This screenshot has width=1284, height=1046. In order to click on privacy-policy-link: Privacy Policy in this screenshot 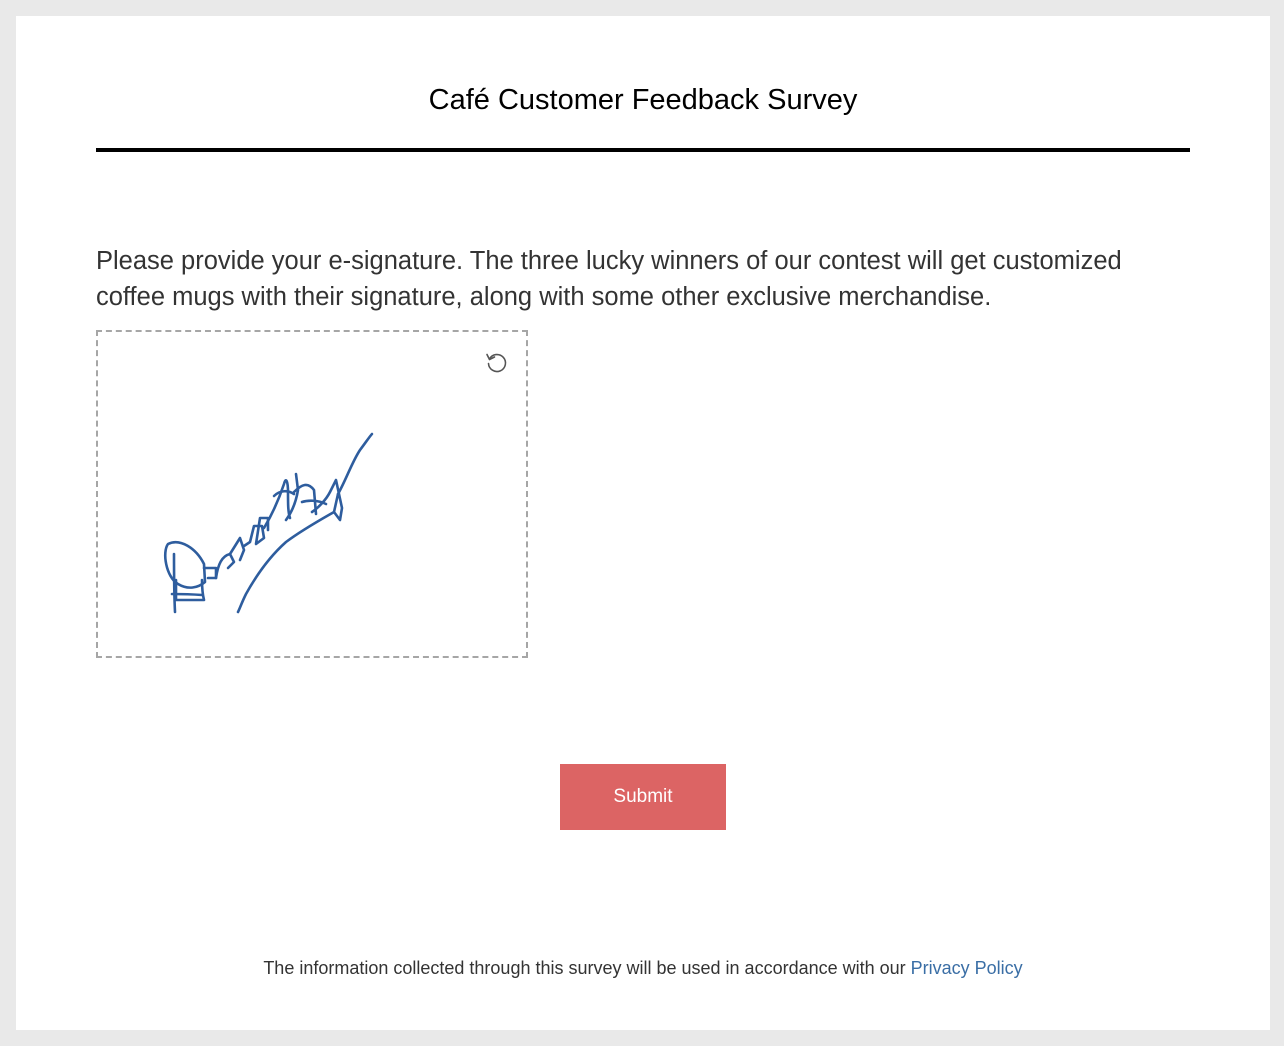, I will do `click(967, 968)`.